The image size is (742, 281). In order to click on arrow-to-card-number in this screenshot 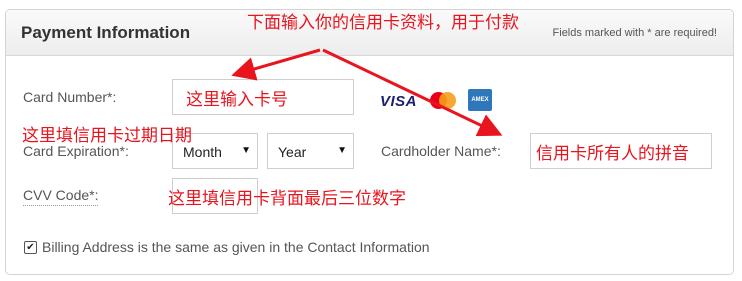, I will do `click(276, 64)`.